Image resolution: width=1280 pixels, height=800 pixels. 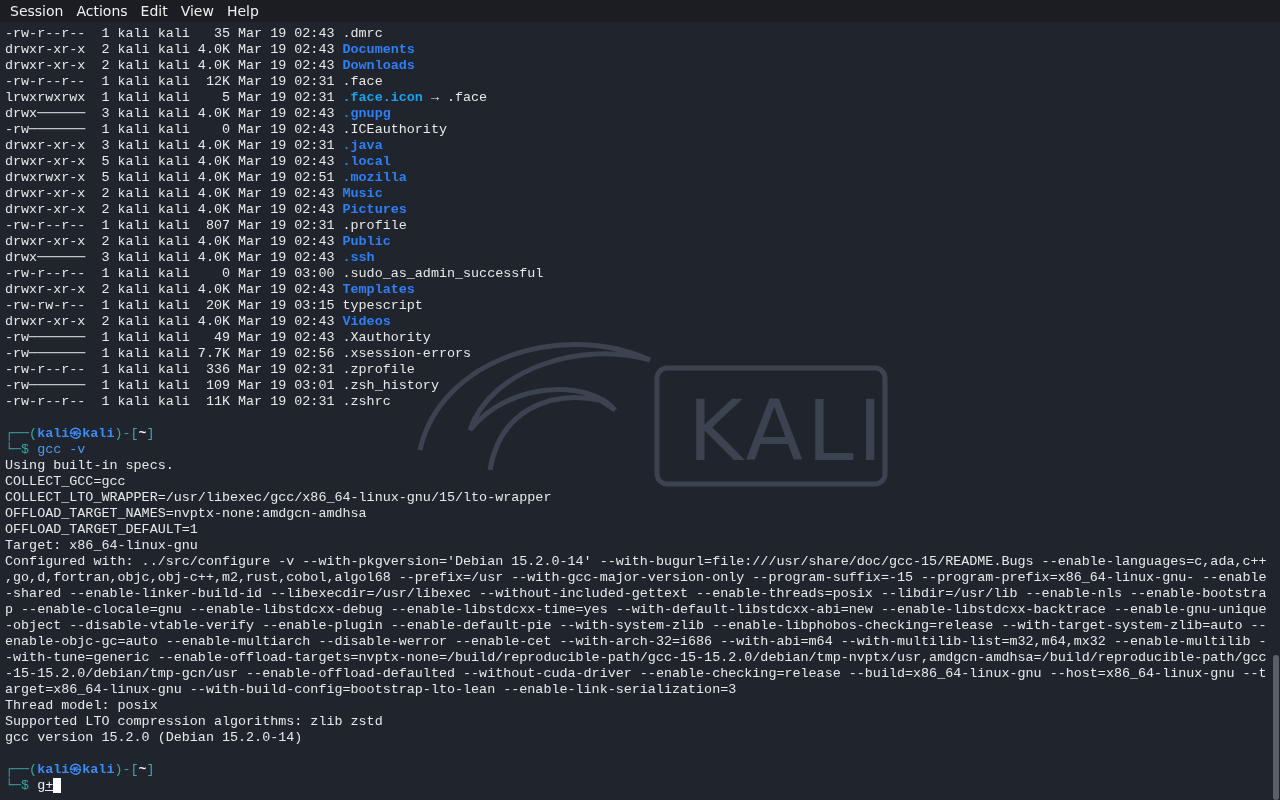 What do you see at coordinates (378, 50) in the screenshot?
I see `file-name: Documents` at bounding box center [378, 50].